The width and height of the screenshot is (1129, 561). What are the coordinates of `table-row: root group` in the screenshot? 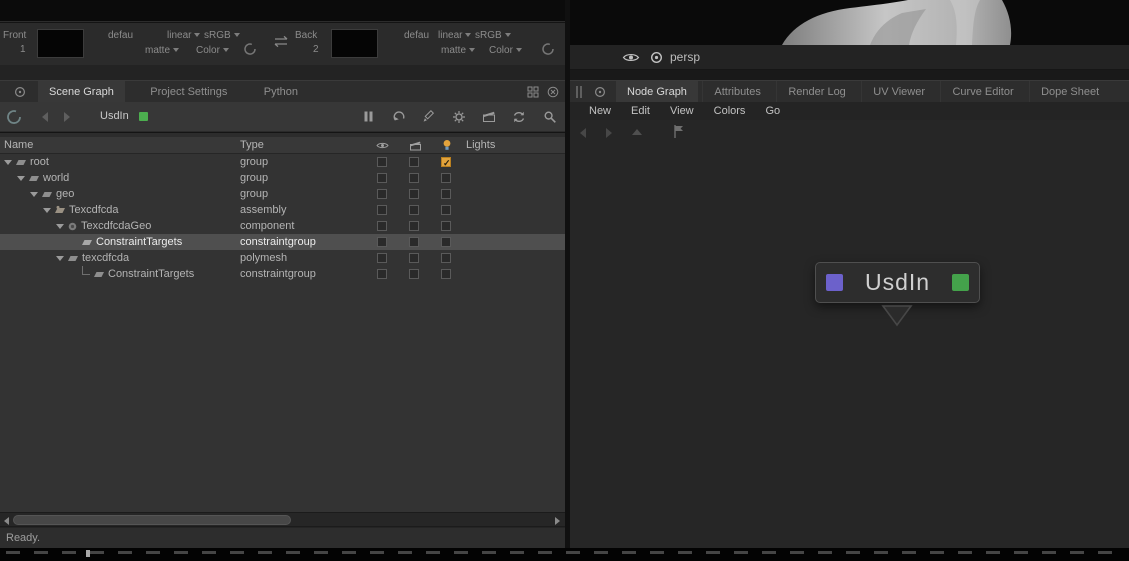 It's located at (282, 162).